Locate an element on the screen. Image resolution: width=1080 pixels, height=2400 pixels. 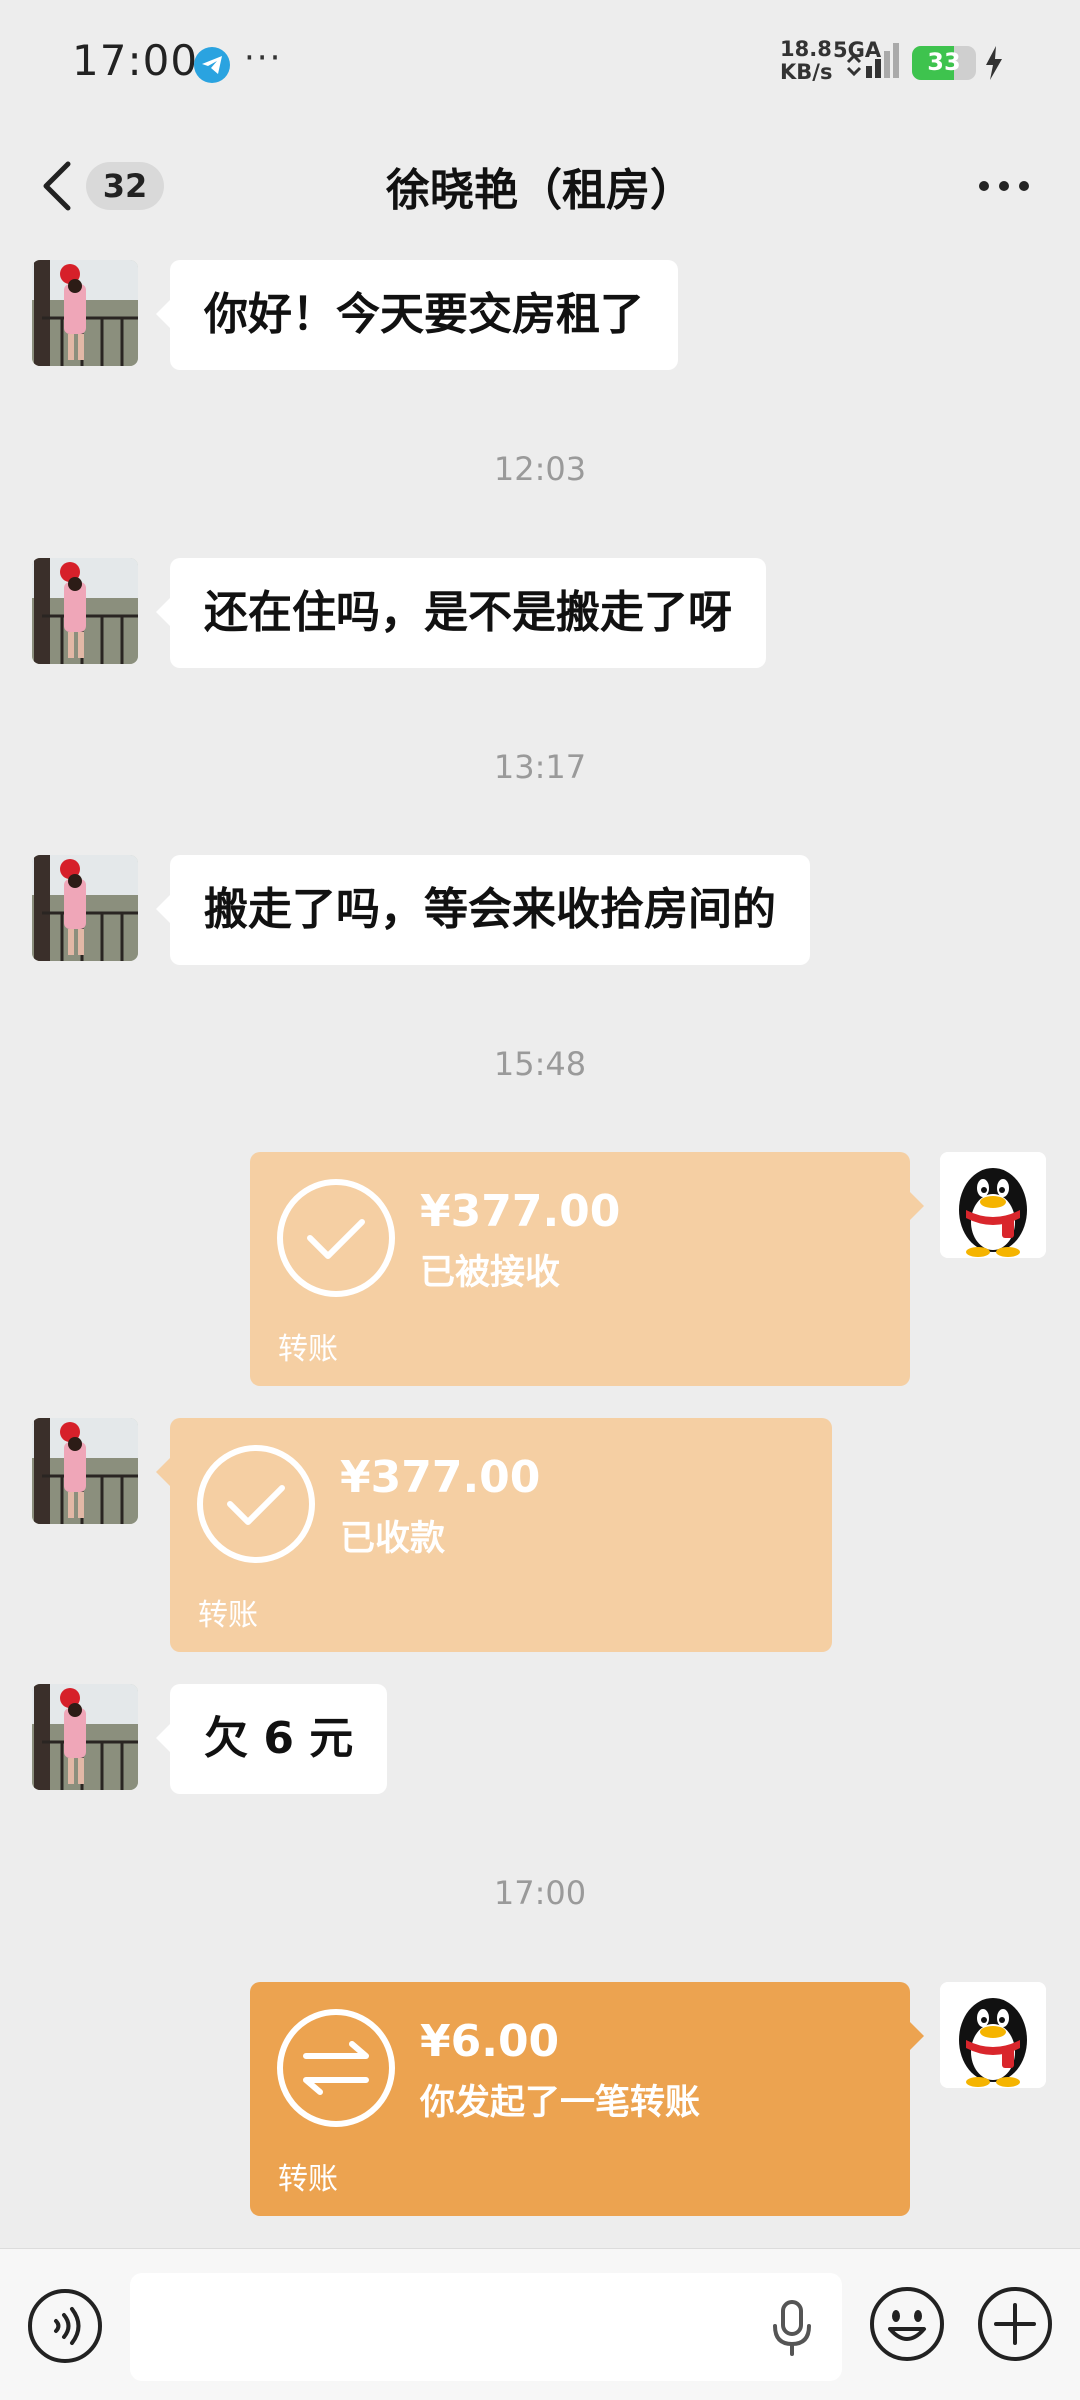
transfer-card-sent: ¥377.00 已被接收 转账 is located at coordinates (587, 1269).